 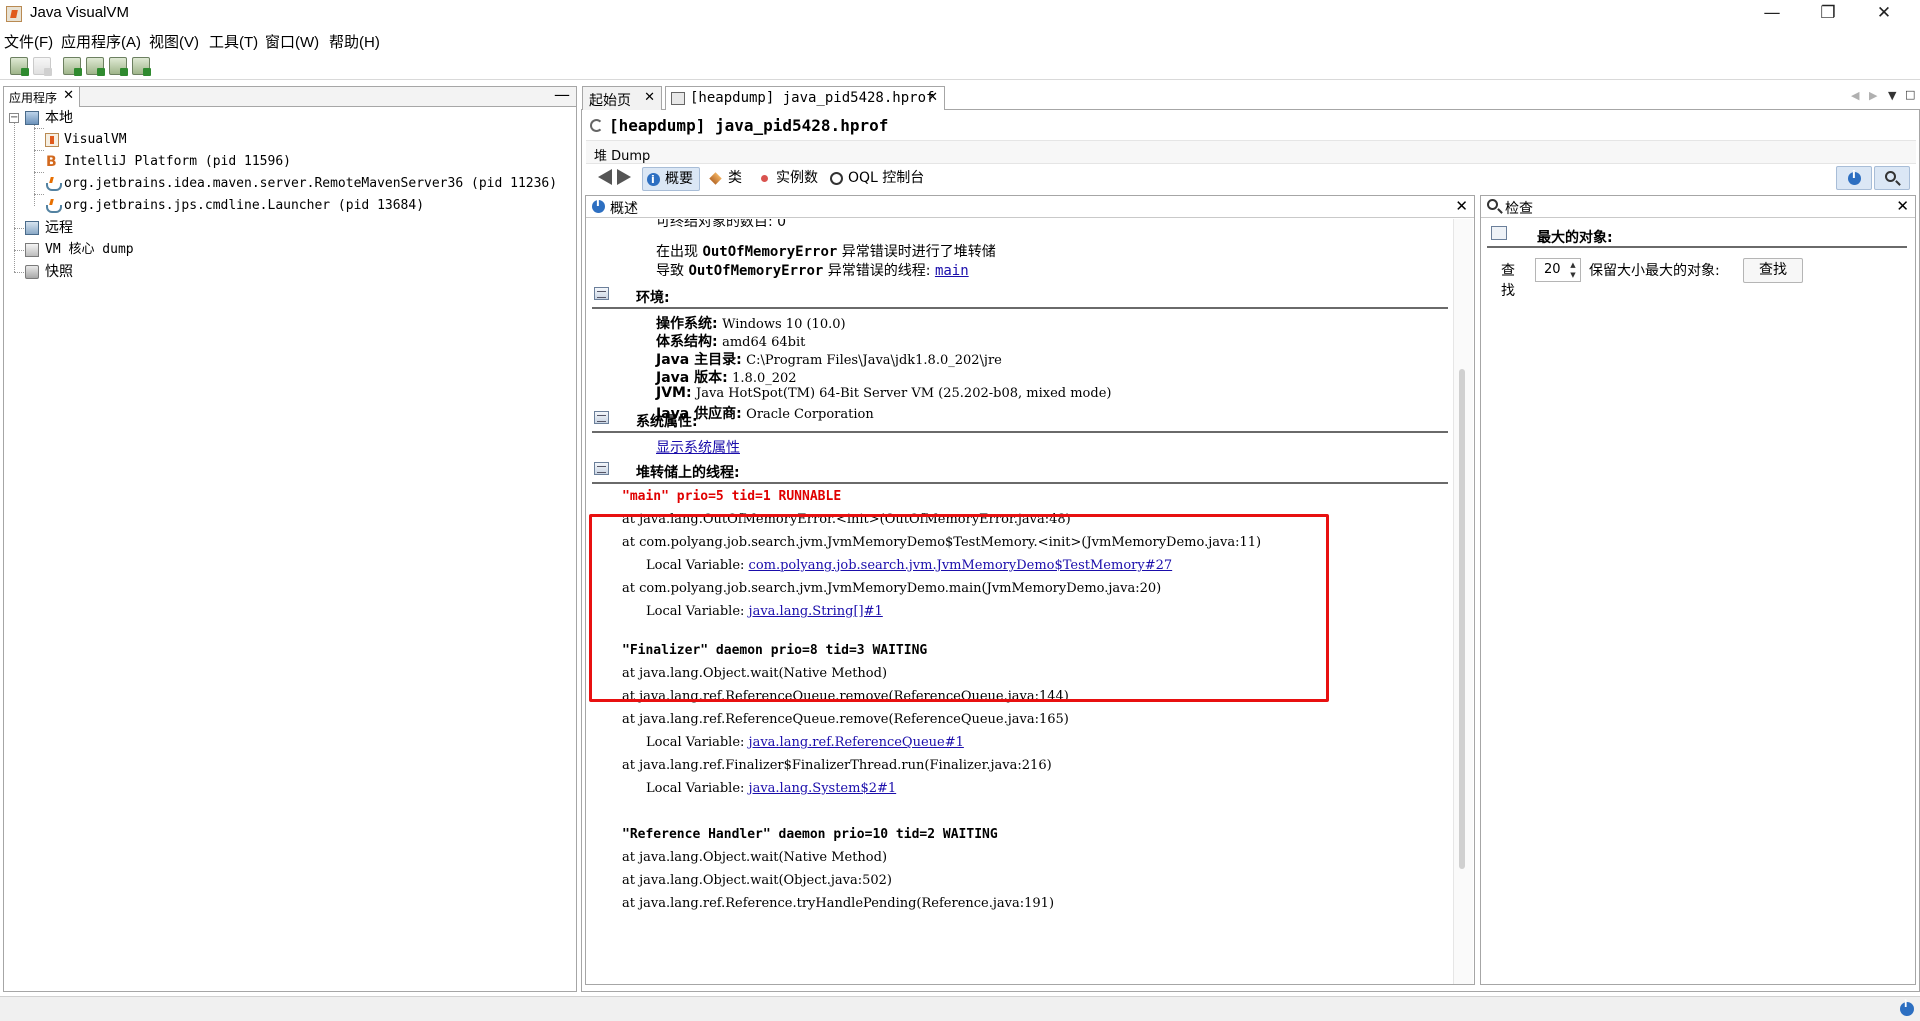 I want to click on view-instances-button: 实例数, so click(x=789, y=179).